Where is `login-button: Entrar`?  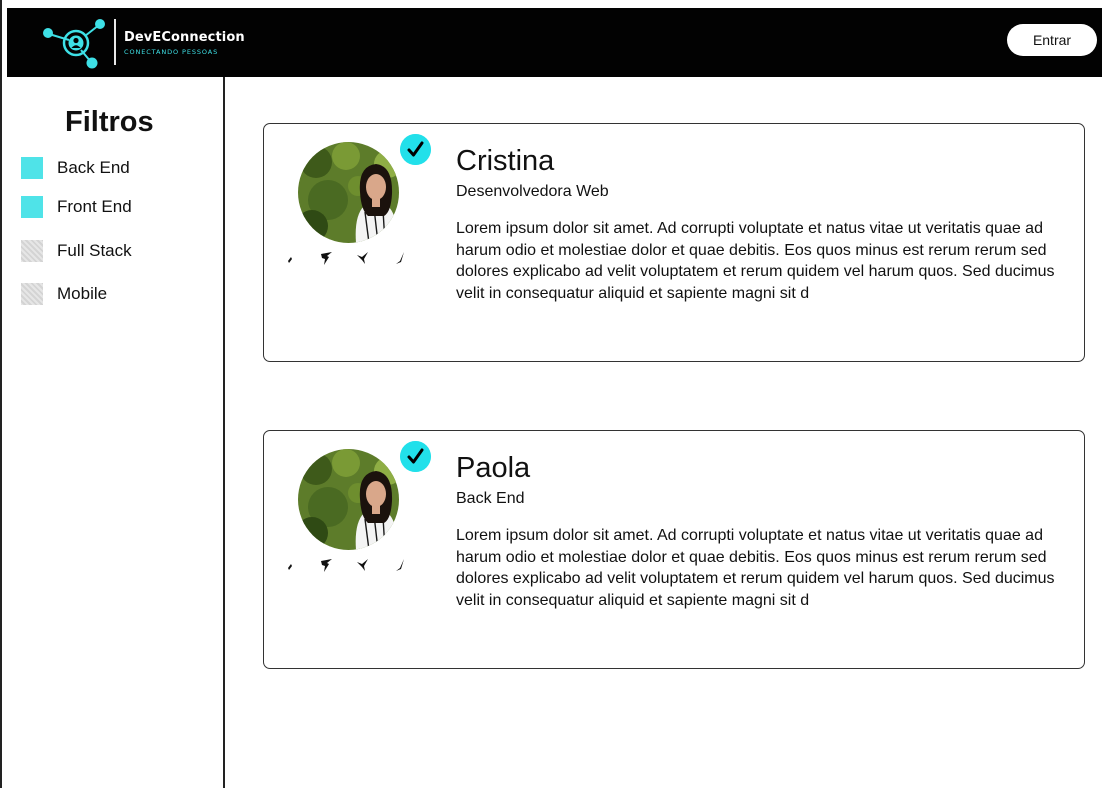 login-button: Entrar is located at coordinates (1052, 40).